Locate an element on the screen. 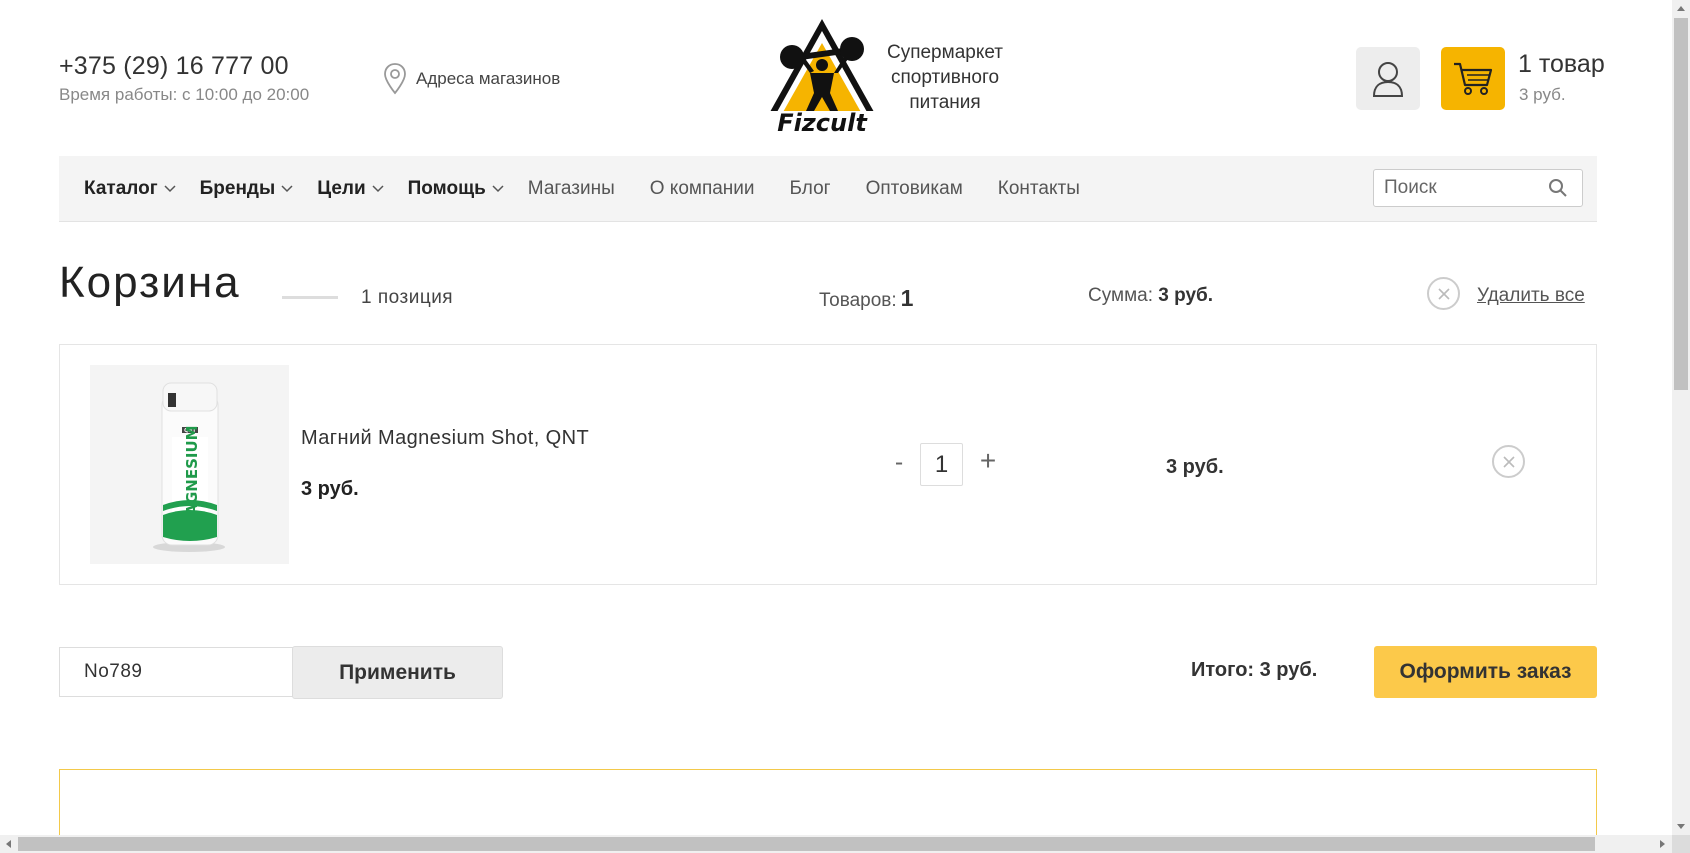 The width and height of the screenshot is (1690, 853). scroll-right-arrow-icon is located at coordinates (1662, 844).